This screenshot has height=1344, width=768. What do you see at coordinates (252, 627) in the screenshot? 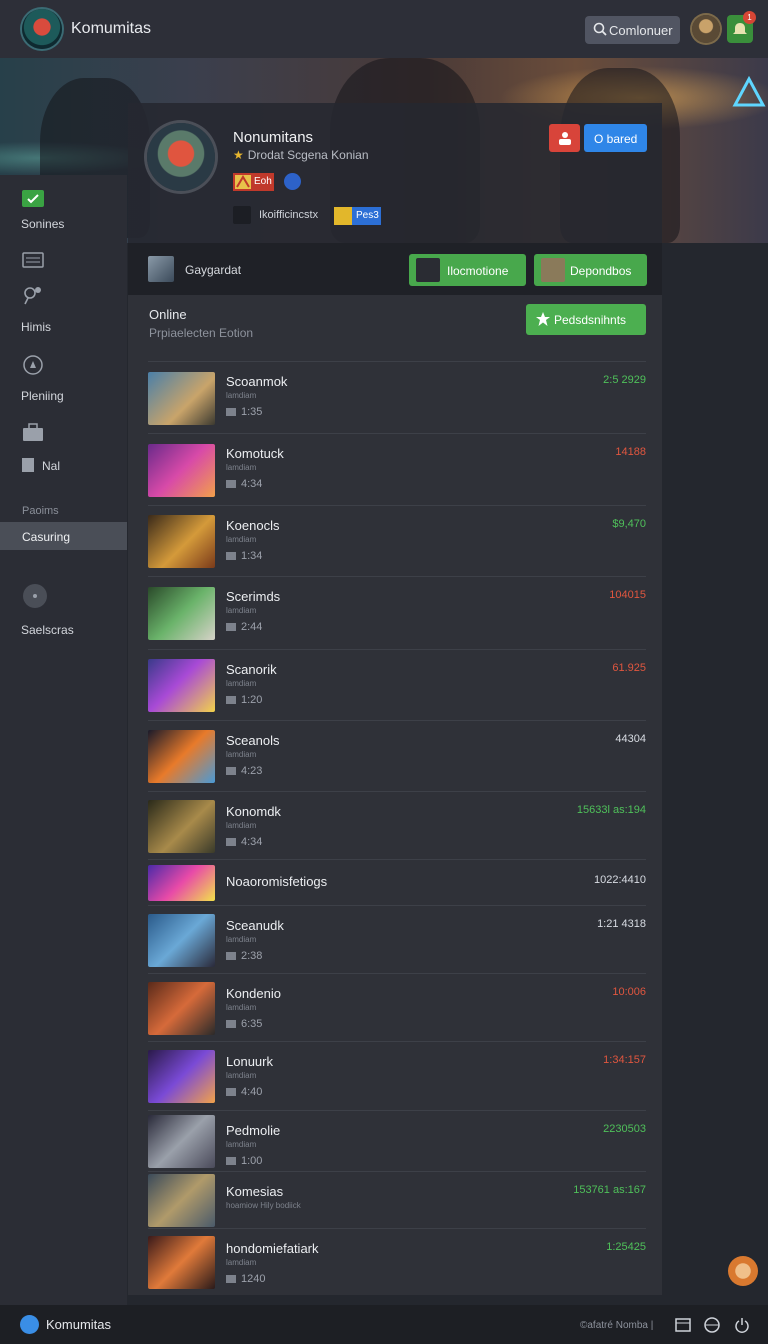
I see `player-stat-text: 2:44` at bounding box center [252, 627].